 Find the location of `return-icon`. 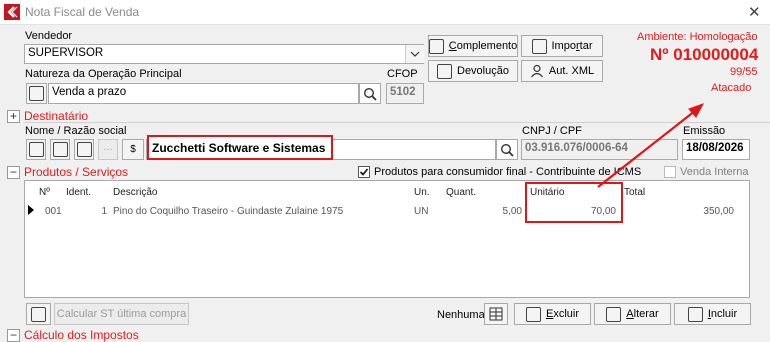

return-icon is located at coordinates (444, 71).